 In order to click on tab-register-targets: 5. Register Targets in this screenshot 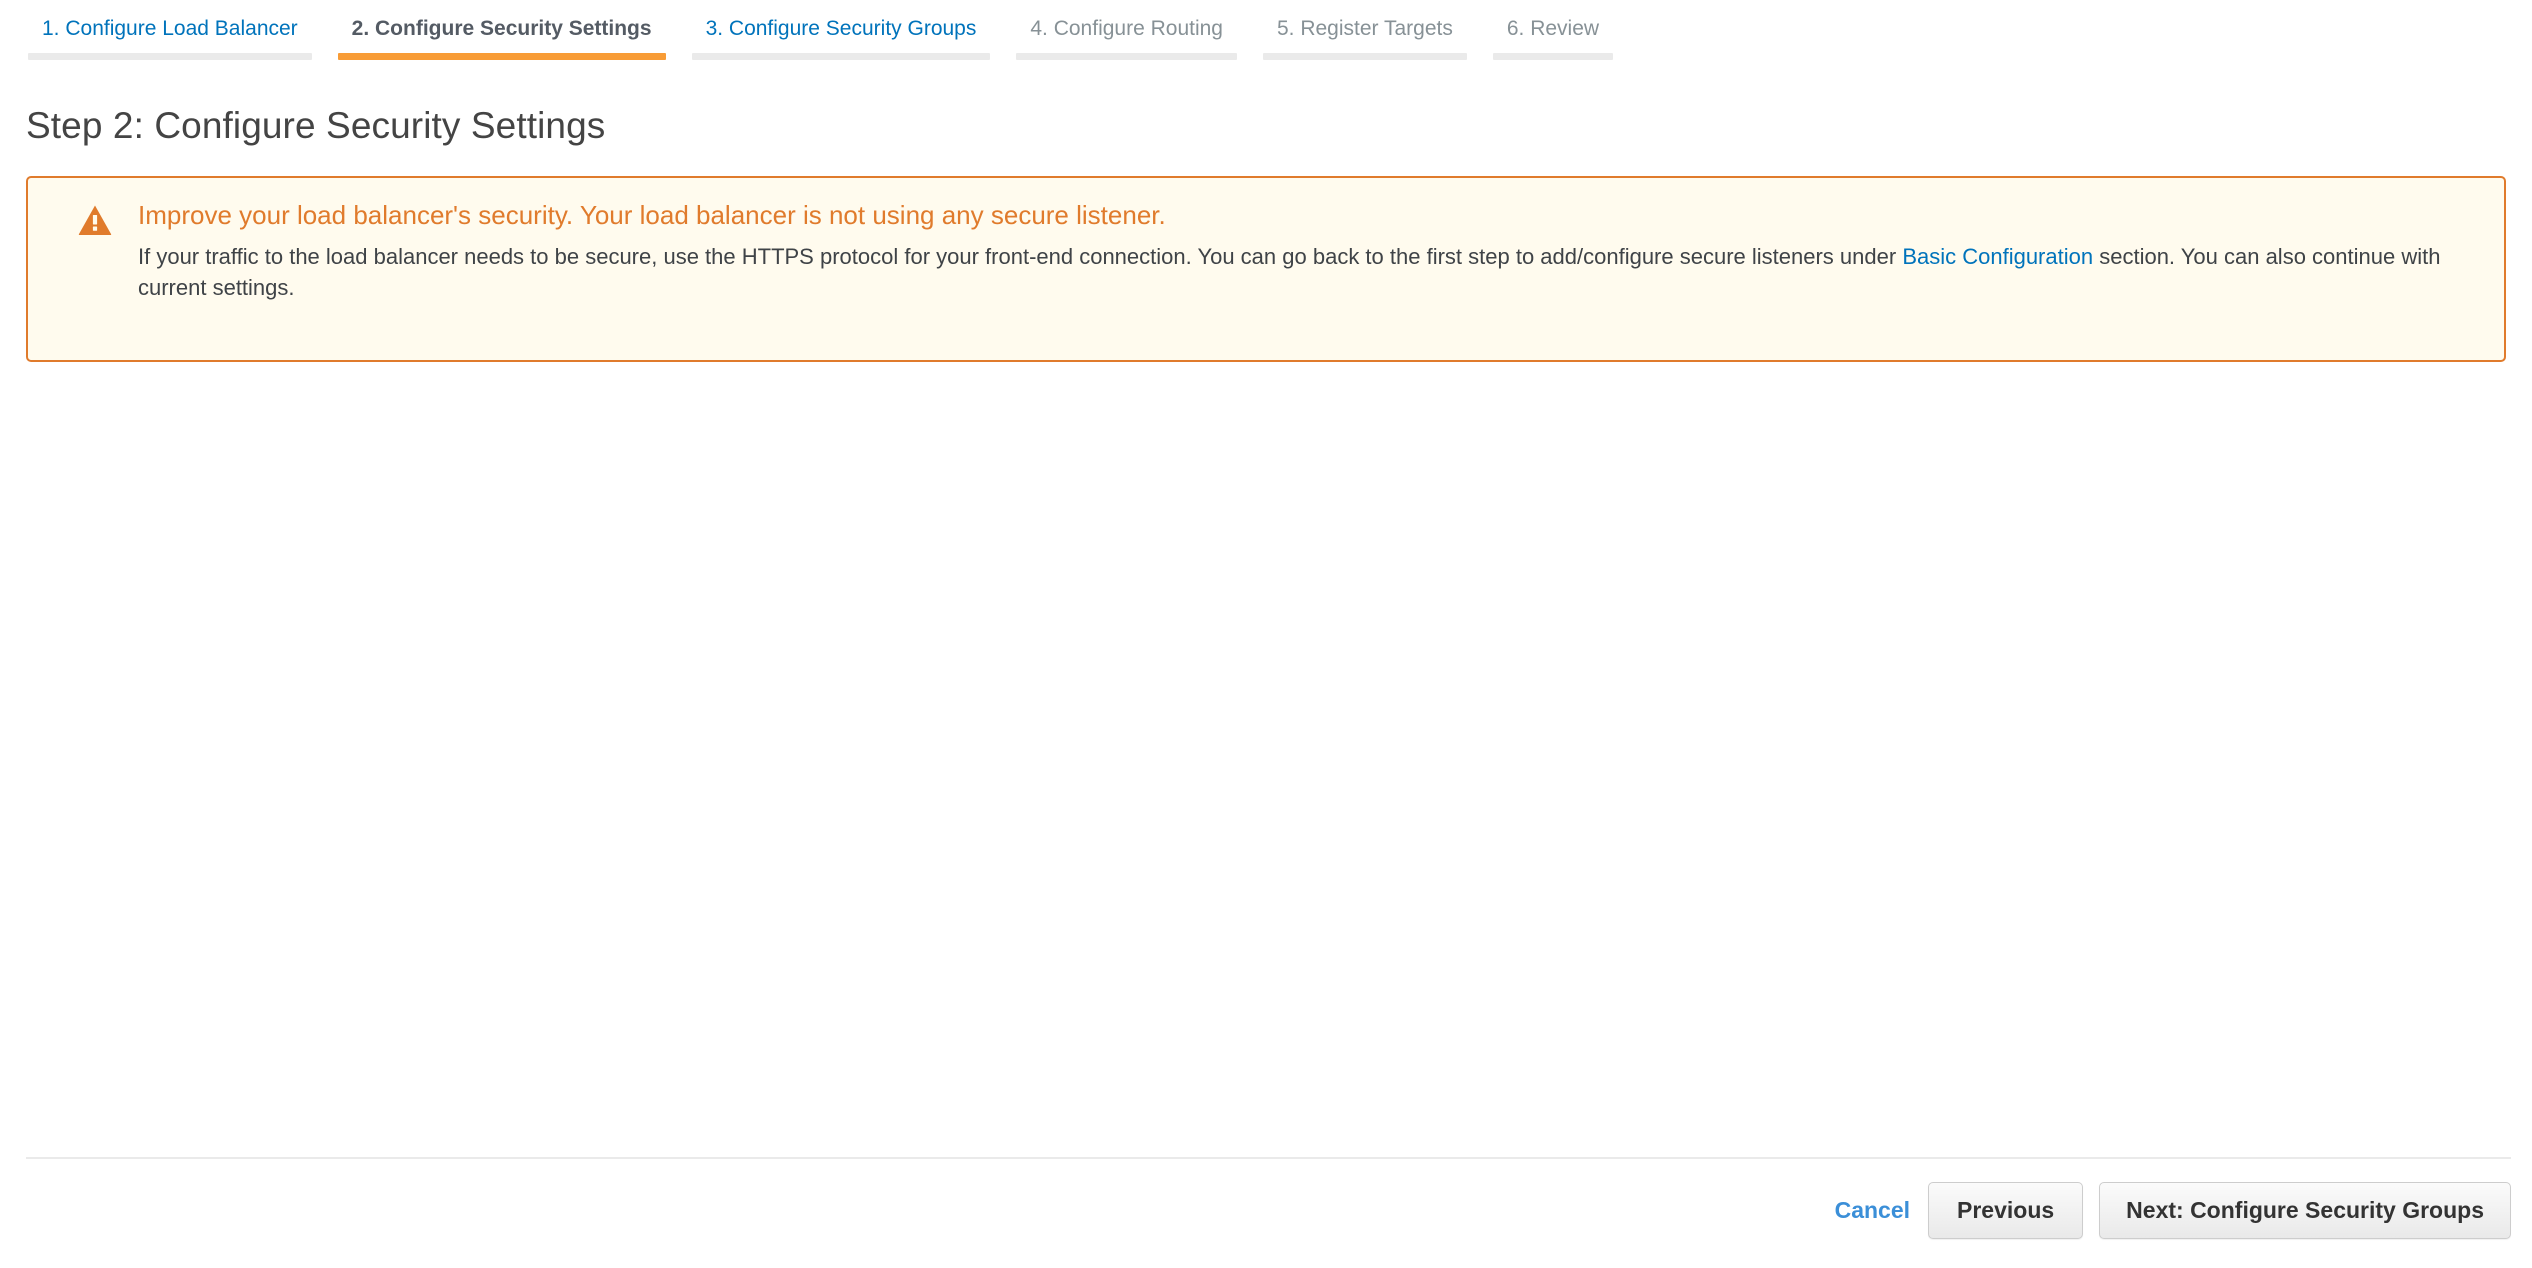, I will do `click(1365, 30)`.